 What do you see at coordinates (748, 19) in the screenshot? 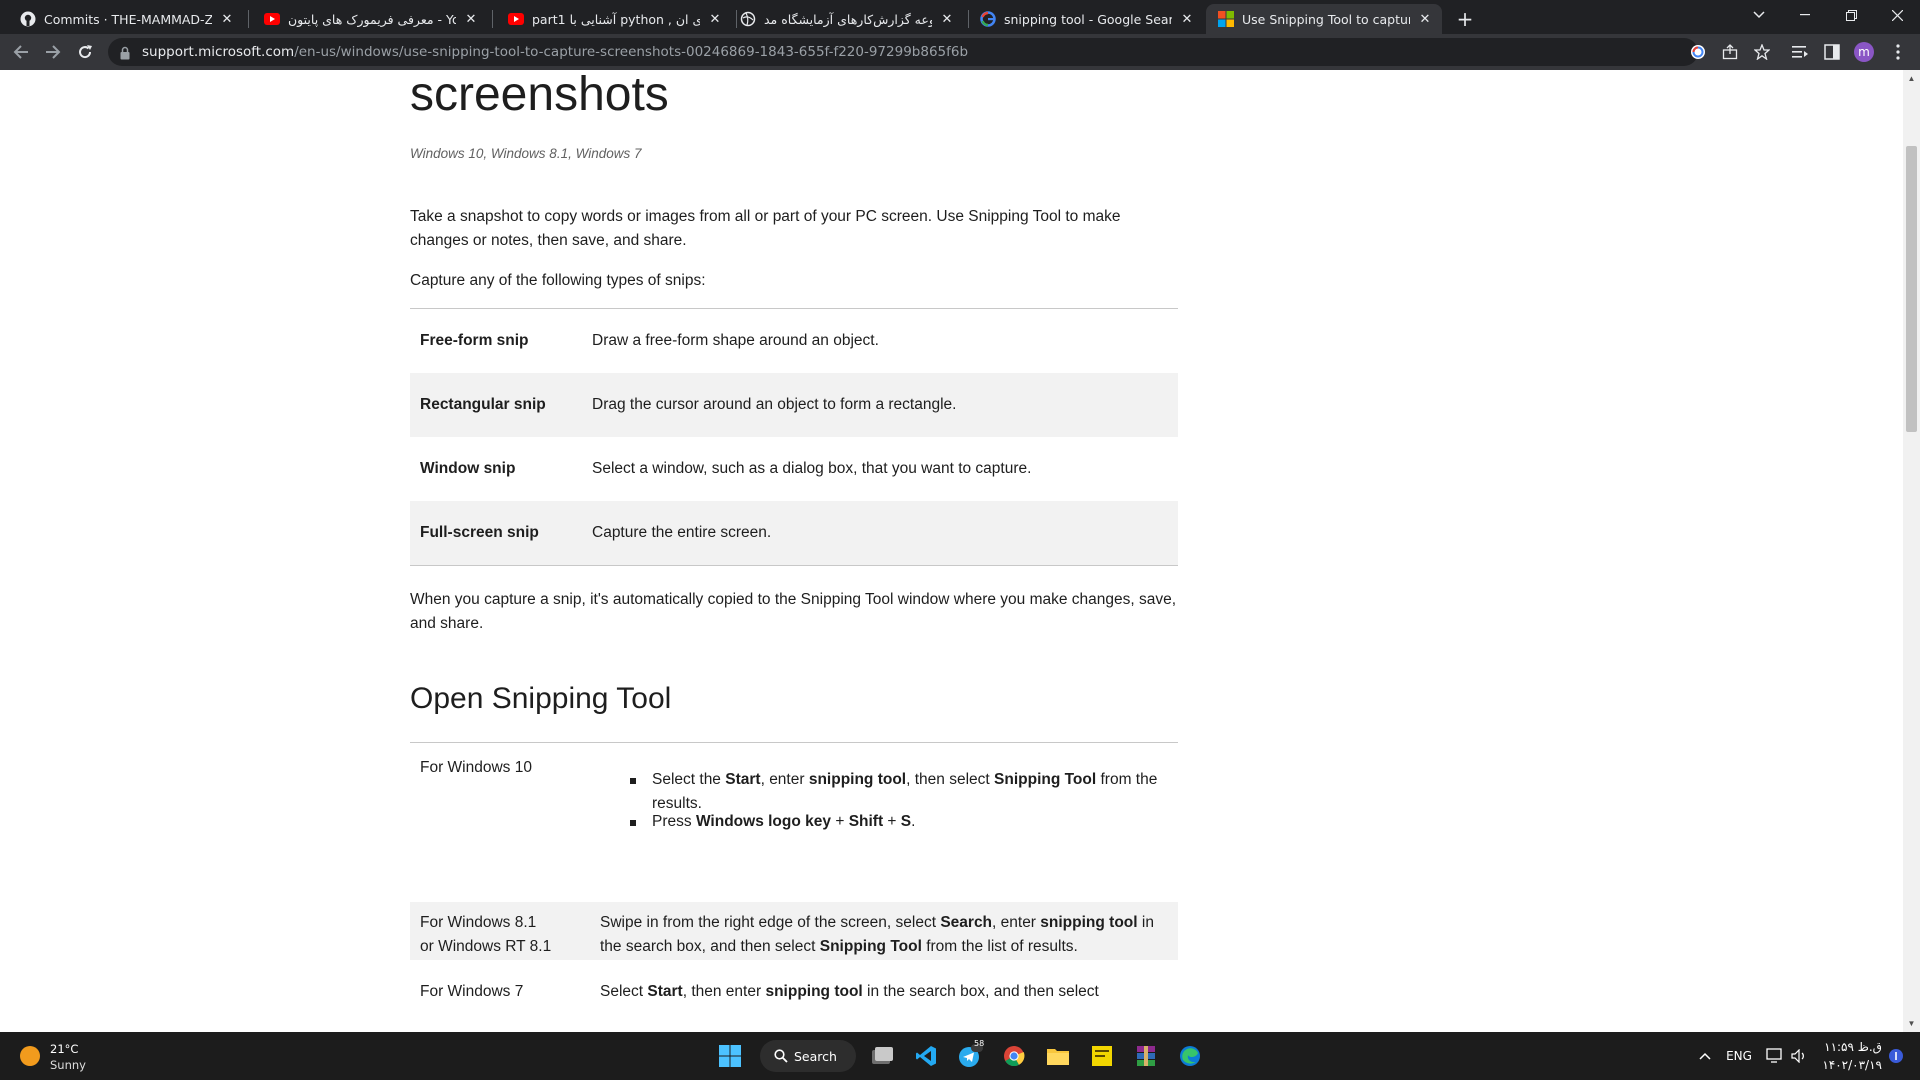
I see `globe-icon` at bounding box center [748, 19].